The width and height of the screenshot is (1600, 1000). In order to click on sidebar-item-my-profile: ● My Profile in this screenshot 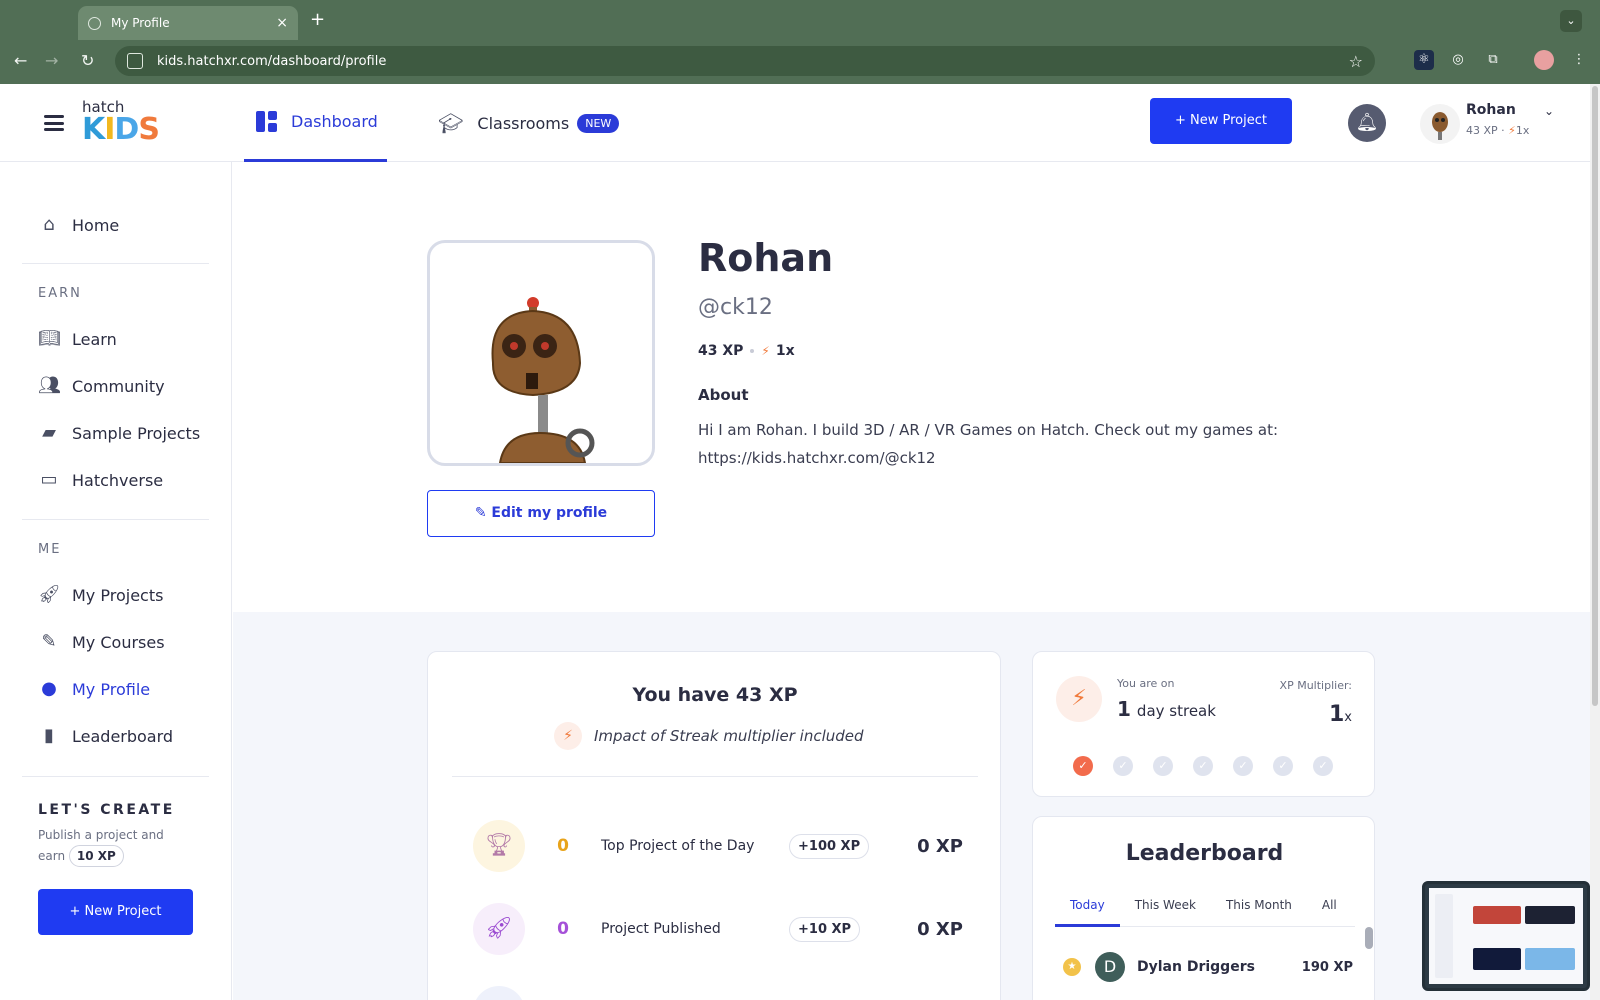, I will do `click(94, 689)`.